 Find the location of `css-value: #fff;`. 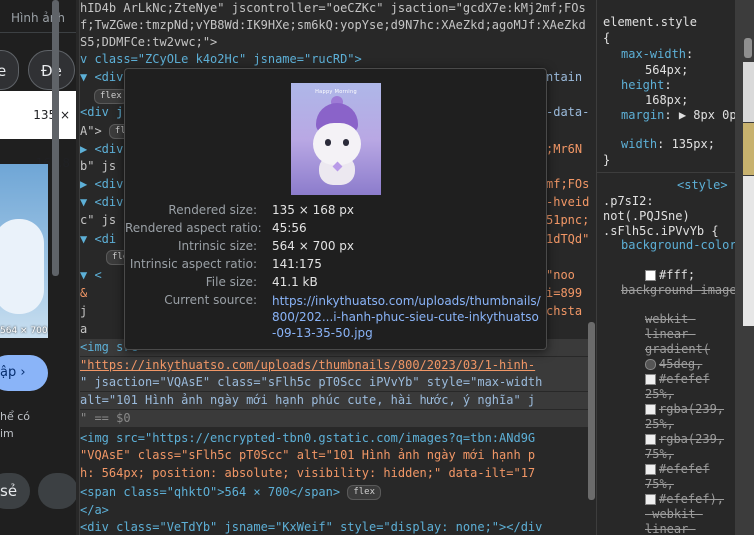

css-value: #fff; is located at coordinates (670, 275).